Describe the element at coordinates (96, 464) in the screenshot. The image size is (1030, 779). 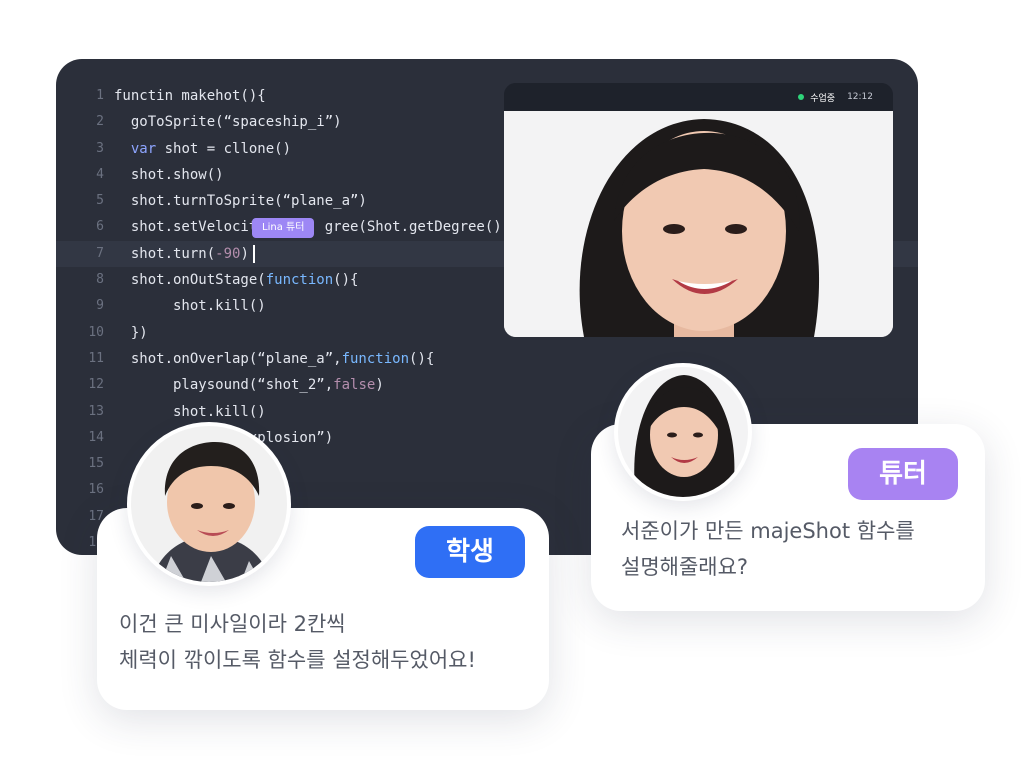
I see `line-number: 15` at that location.